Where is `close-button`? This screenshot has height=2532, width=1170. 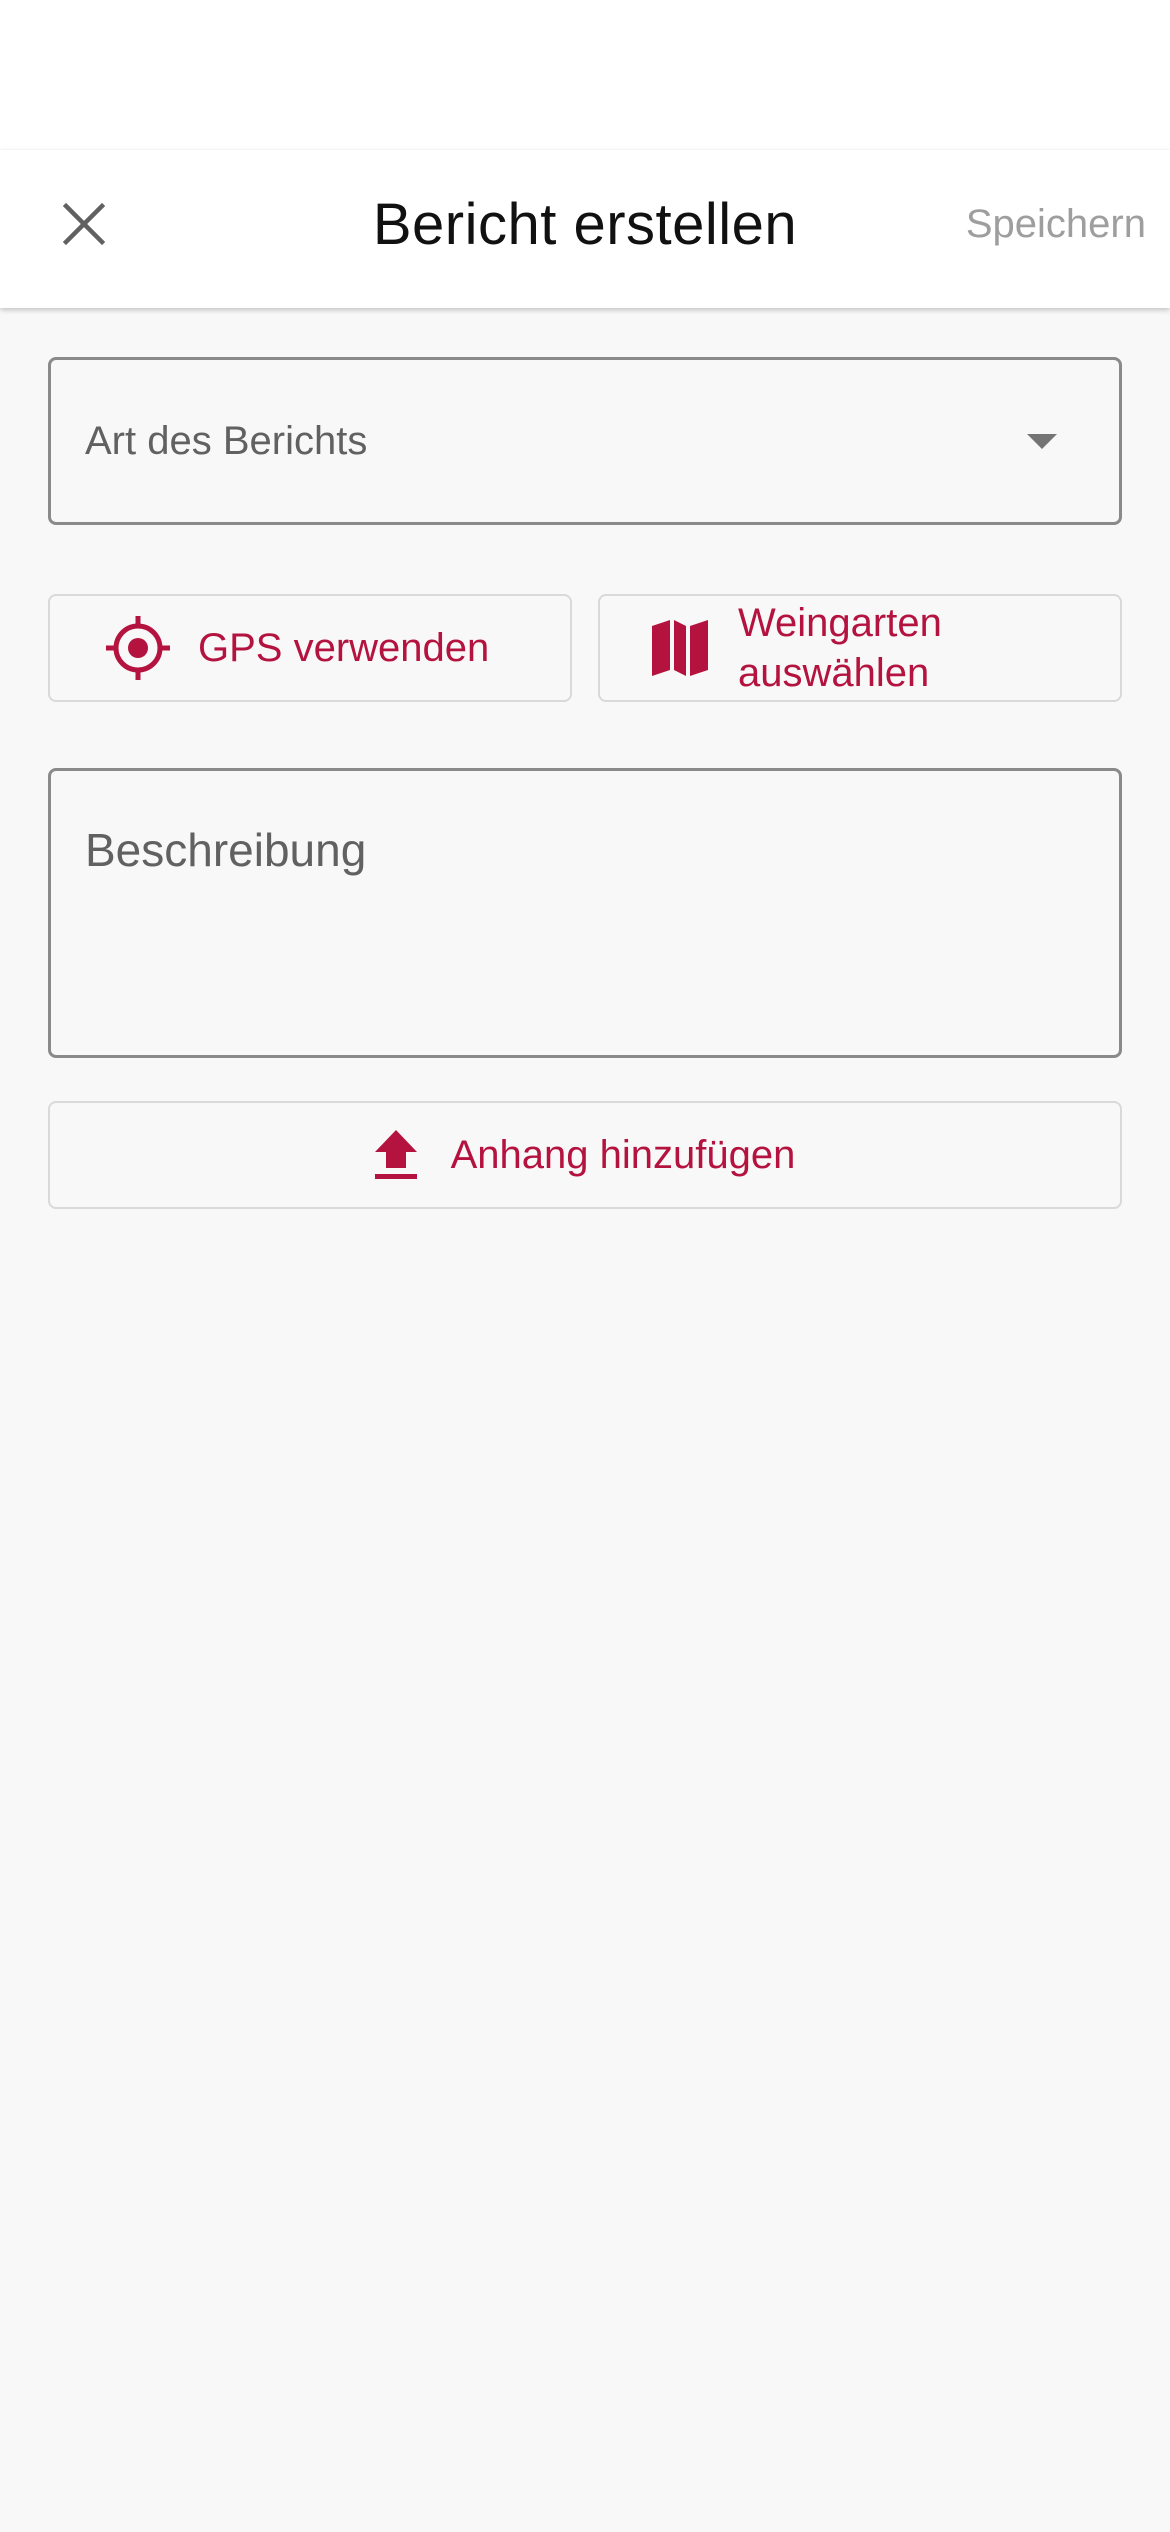
close-button is located at coordinates (84, 224).